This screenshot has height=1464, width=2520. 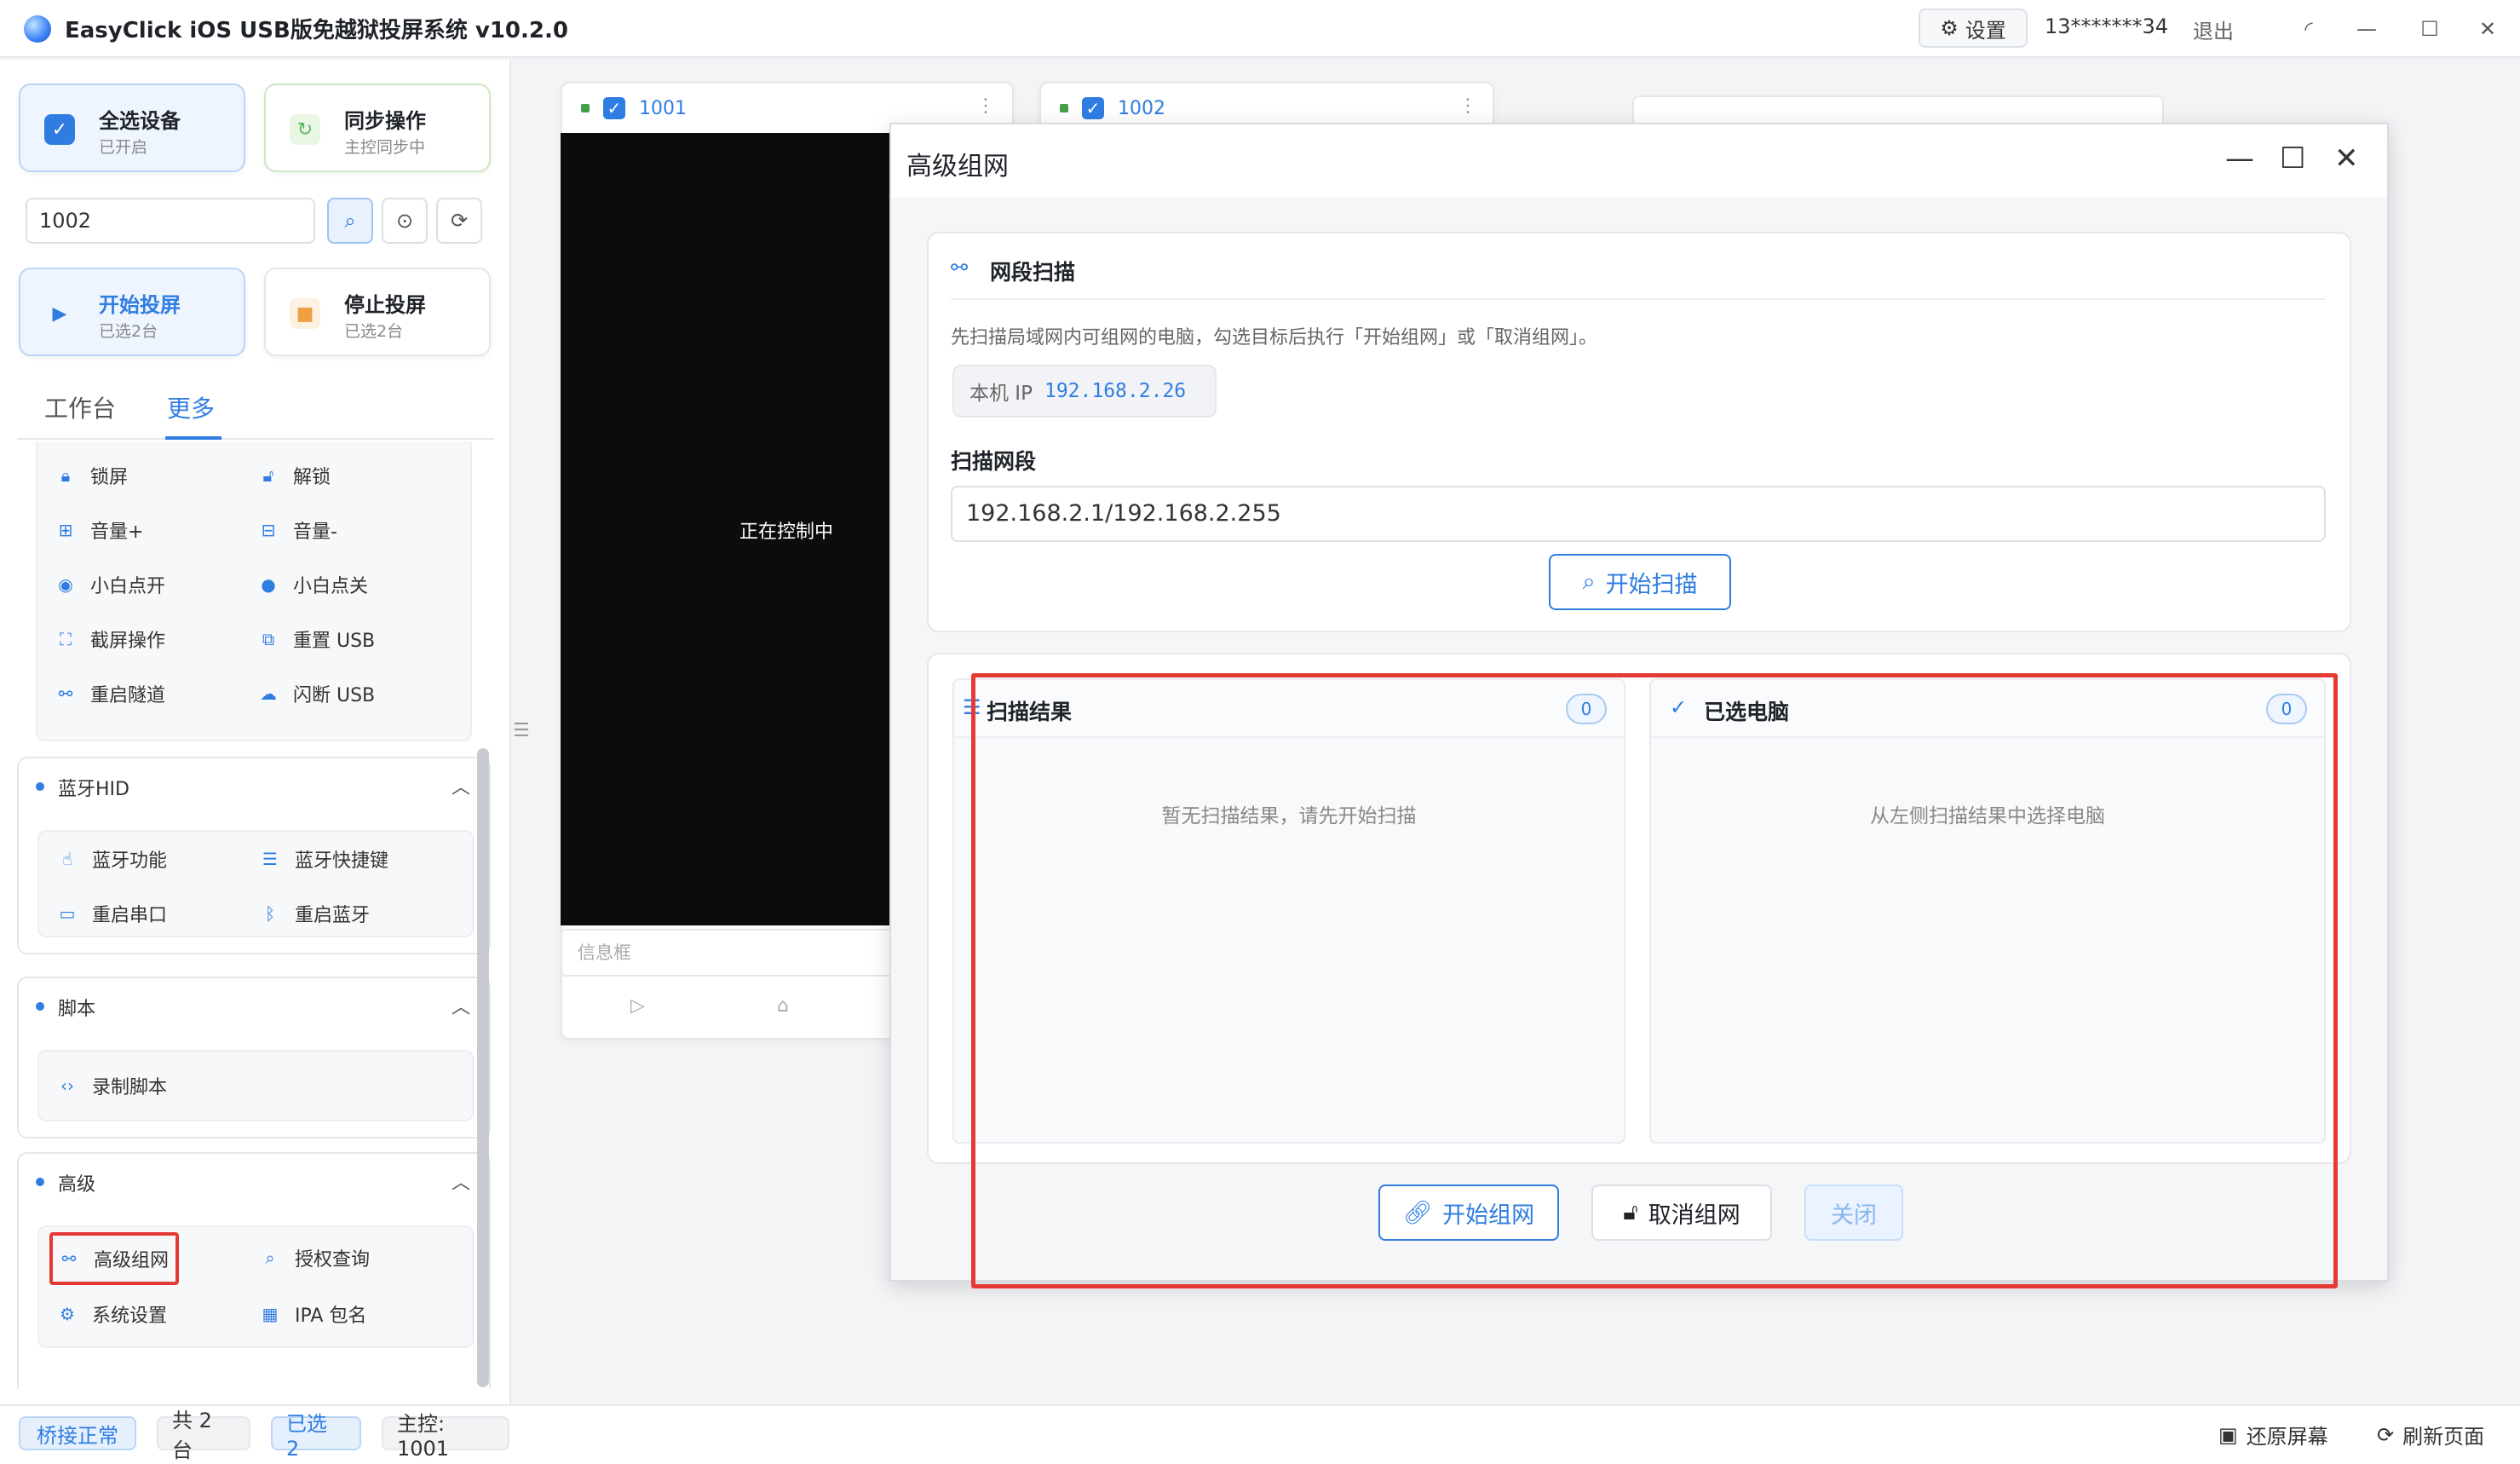 I want to click on screenshot-item: ⛶ 截屏操作, so click(x=111, y=639).